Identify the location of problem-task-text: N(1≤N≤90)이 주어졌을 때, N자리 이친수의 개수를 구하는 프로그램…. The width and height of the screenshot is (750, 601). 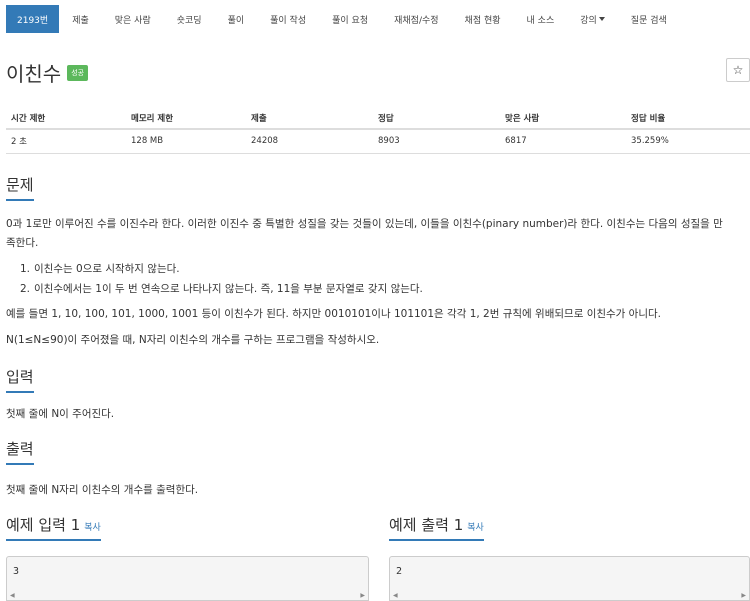
(193, 340).